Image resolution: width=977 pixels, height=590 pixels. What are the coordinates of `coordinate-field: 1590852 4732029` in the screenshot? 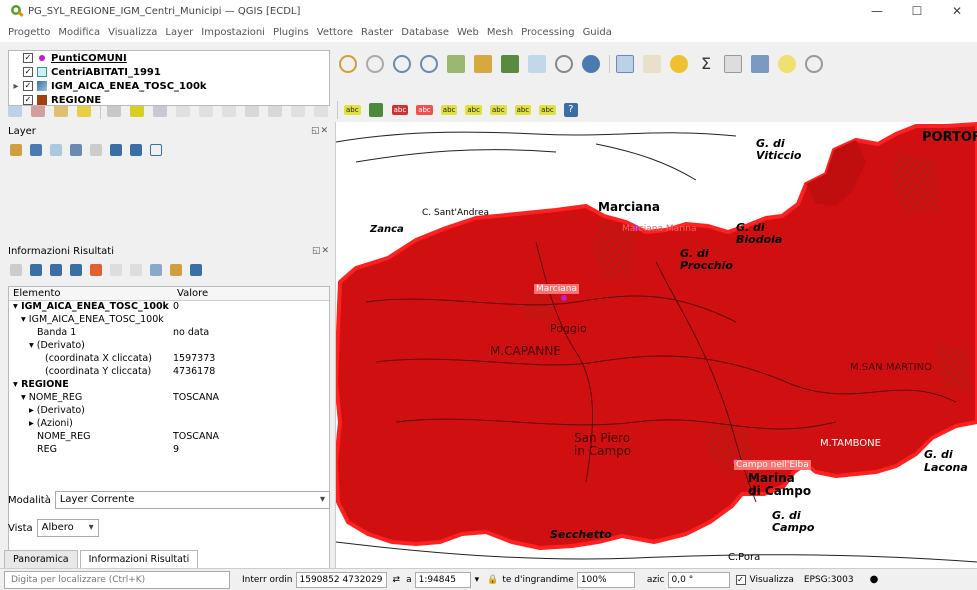 It's located at (341, 579).